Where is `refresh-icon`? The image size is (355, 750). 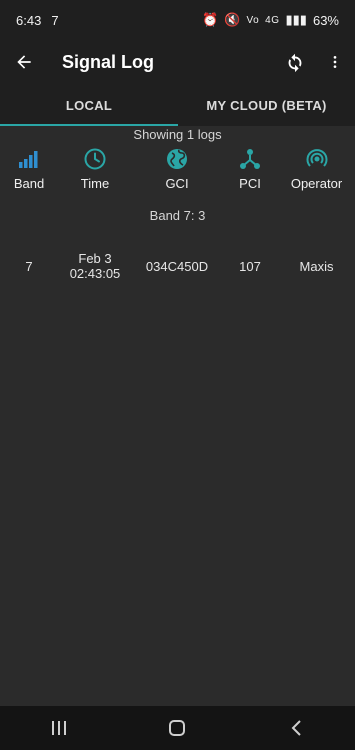 refresh-icon is located at coordinates (295, 63).